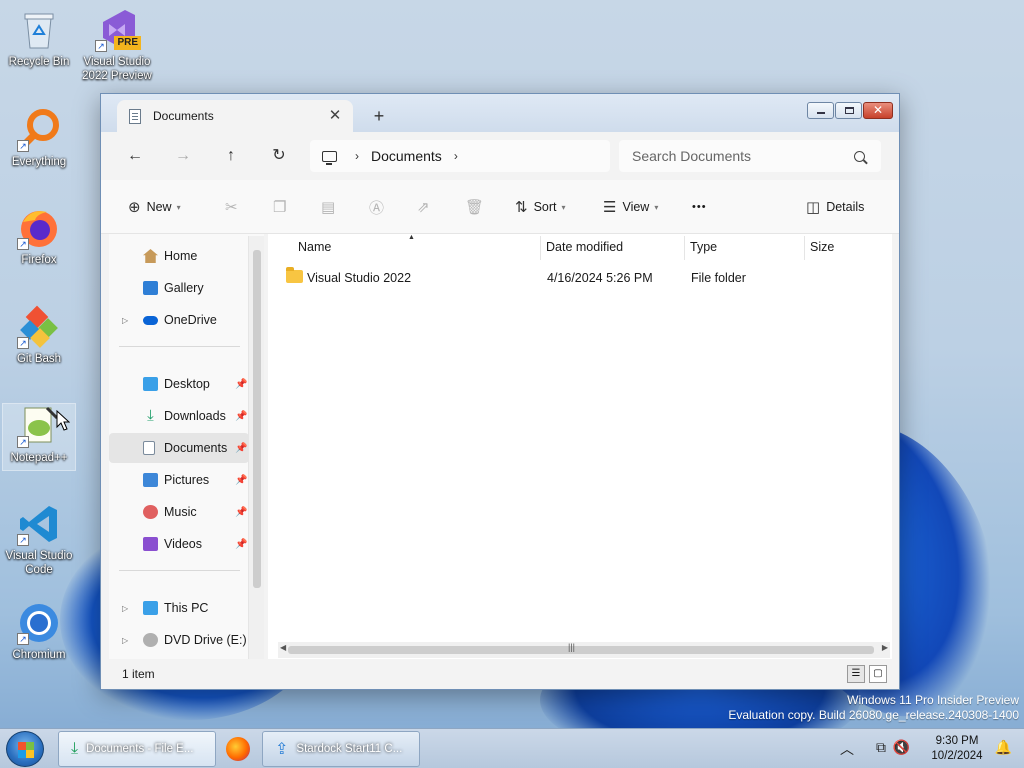  I want to click on horizontal-scrollbar: ◀ ||| ▶, so click(584, 650).